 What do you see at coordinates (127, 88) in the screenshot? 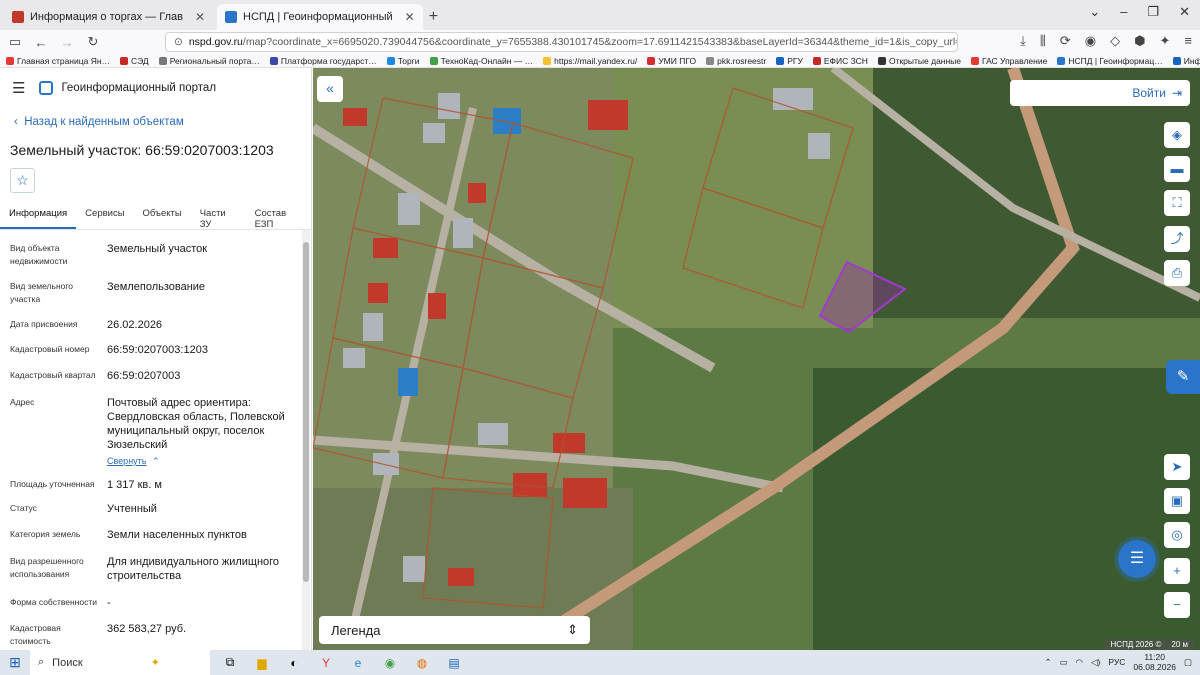
I see `portal-logo: Геоинформационный портал` at bounding box center [127, 88].